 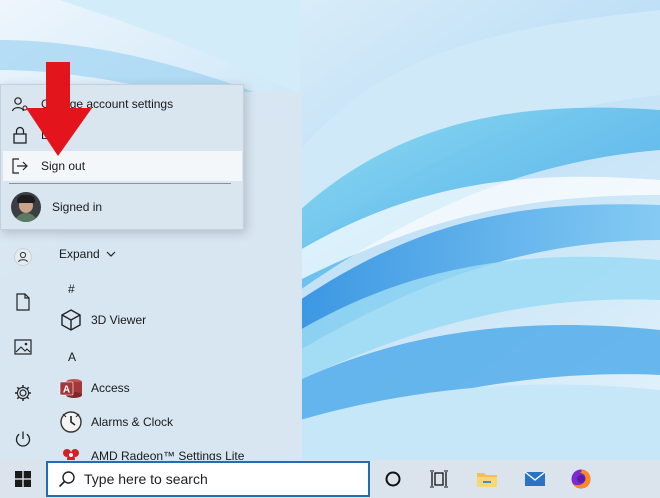 I want to click on mail-icon, so click(x=535, y=479).